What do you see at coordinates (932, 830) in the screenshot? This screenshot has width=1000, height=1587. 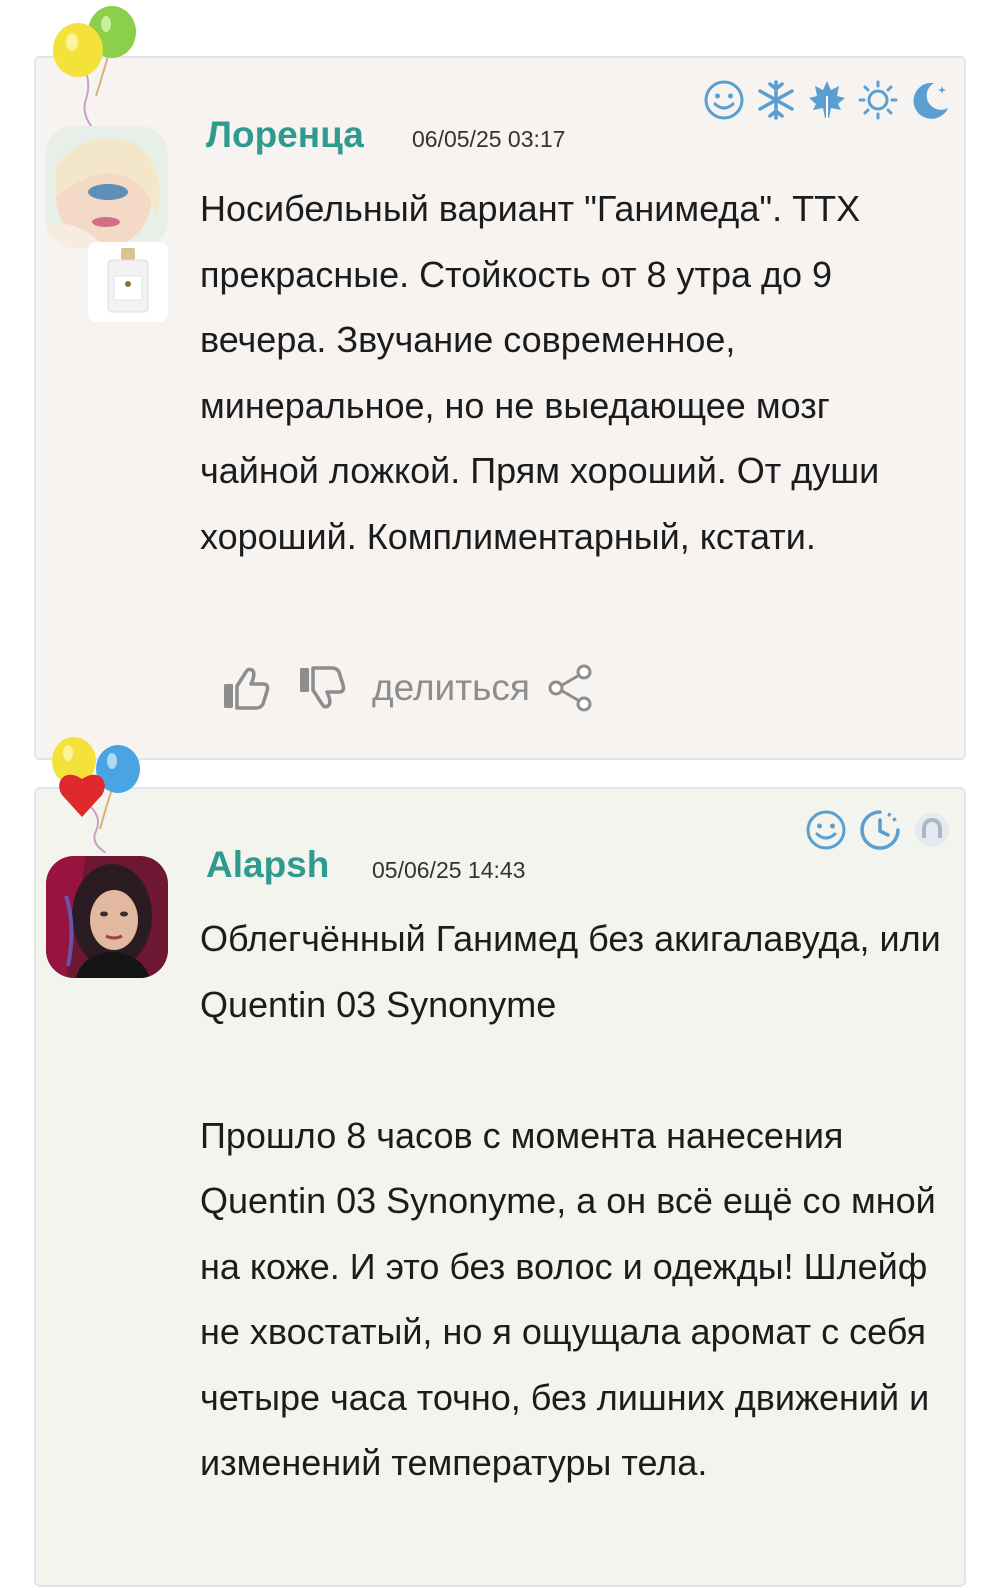 I see `magnet-icon` at bounding box center [932, 830].